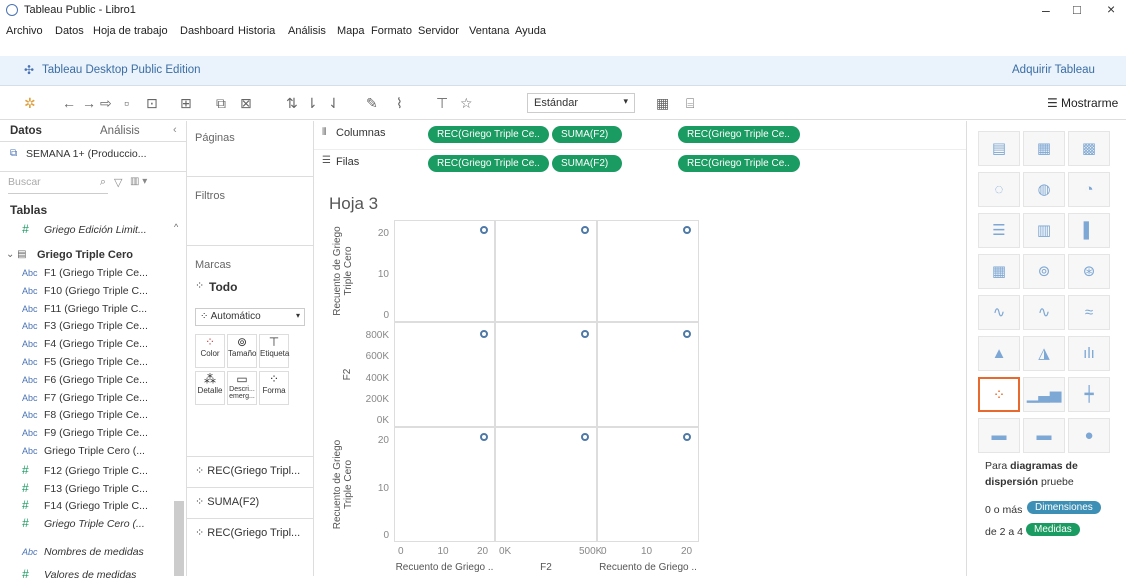  I want to click on mark-type-select: ⁘ Automático ▾, so click(250, 317).